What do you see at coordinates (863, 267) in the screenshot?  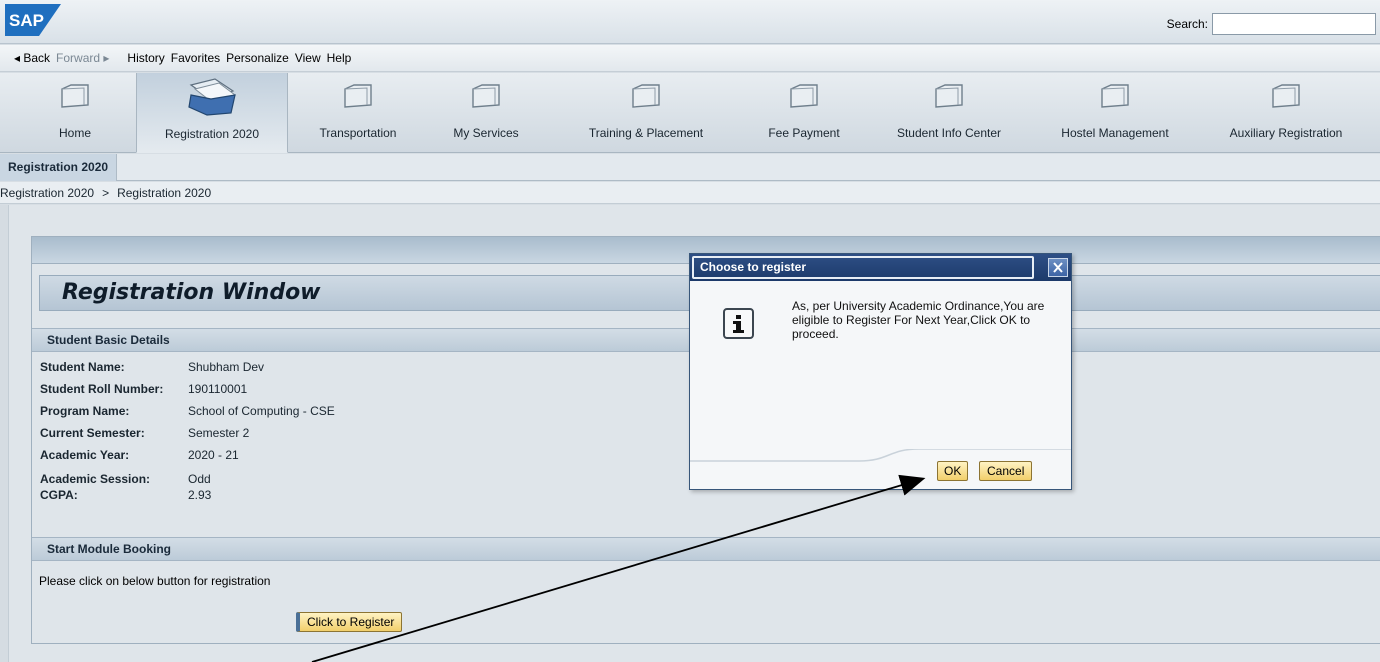 I see `dialog-title: Choose to register` at bounding box center [863, 267].